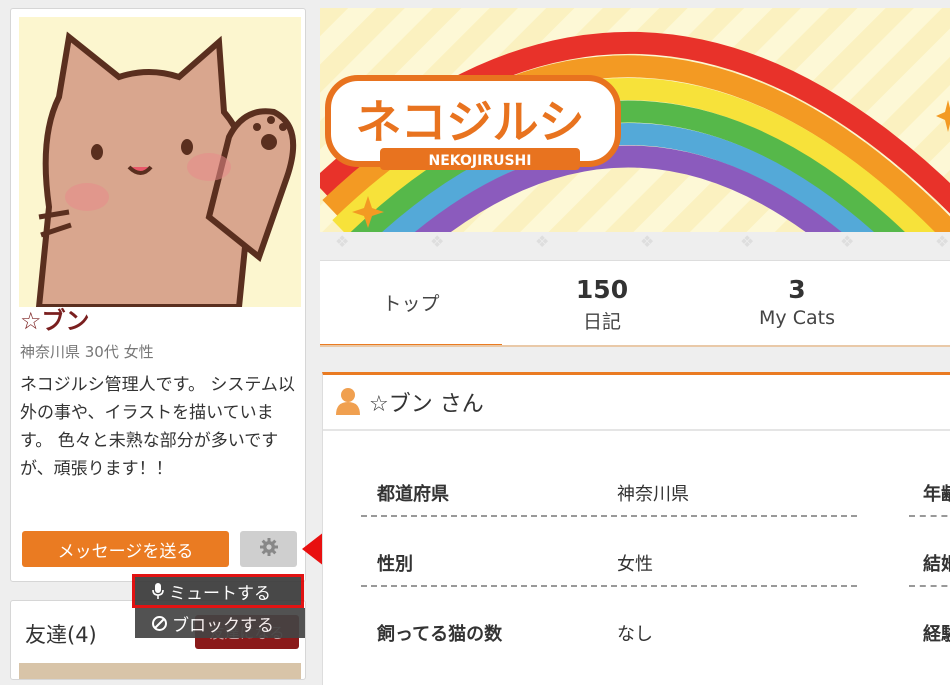 This screenshot has width=950, height=685. Describe the element at coordinates (395, 564) in the screenshot. I see `gender-label: 性別` at that location.